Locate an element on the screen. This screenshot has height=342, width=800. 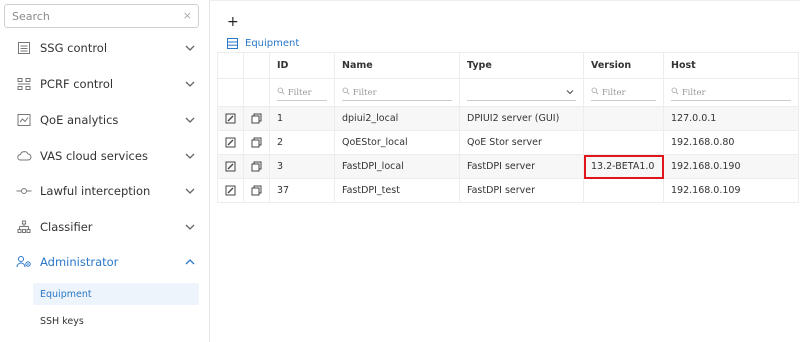
cell-id: 1 is located at coordinates (302, 118).